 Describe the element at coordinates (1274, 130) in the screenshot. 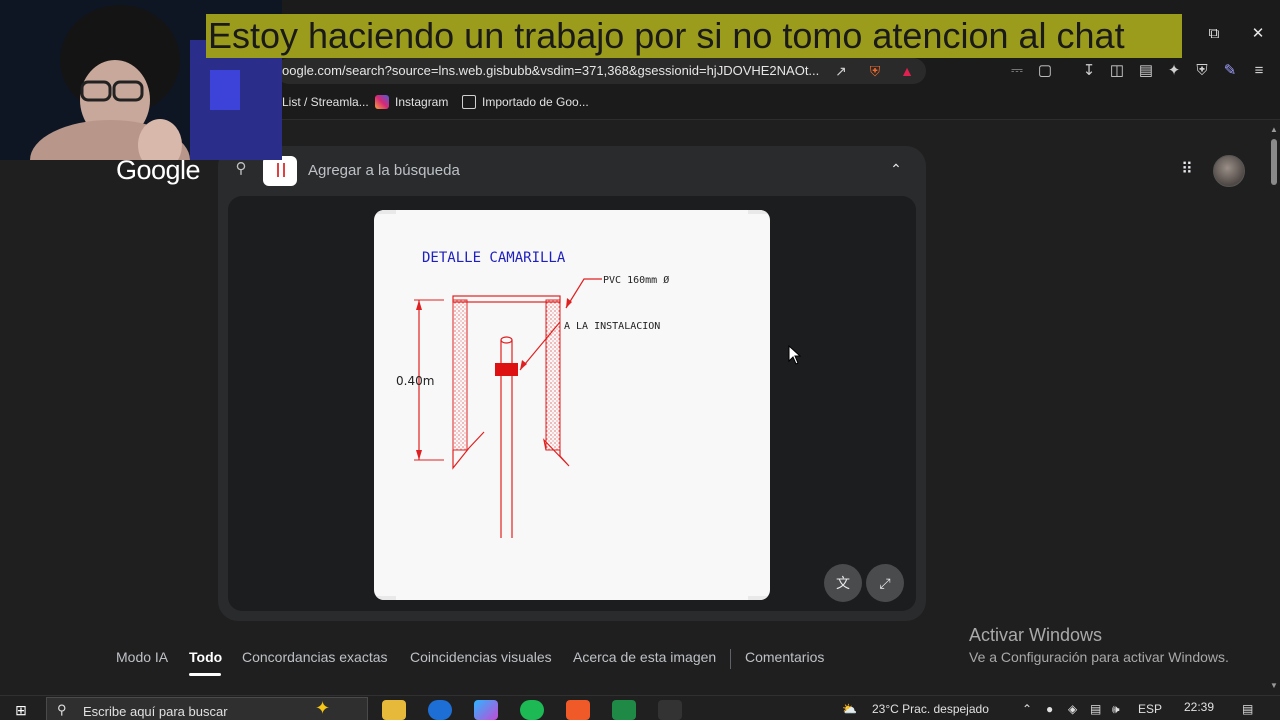

I see `scroll-up-icon: ▲` at that location.